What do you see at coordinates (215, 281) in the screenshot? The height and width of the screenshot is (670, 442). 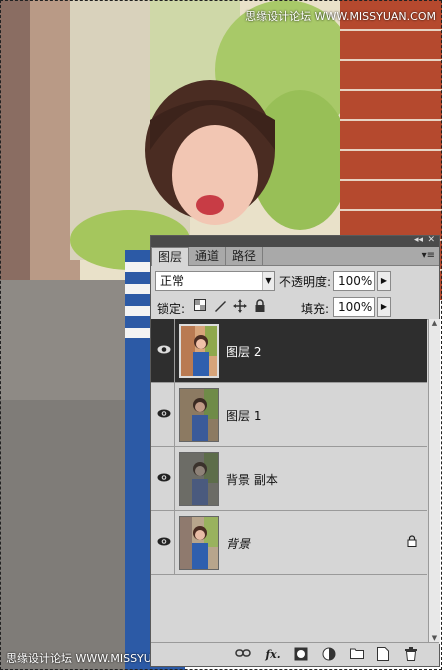 I see `blend-mode-select: 正常 ▼` at bounding box center [215, 281].